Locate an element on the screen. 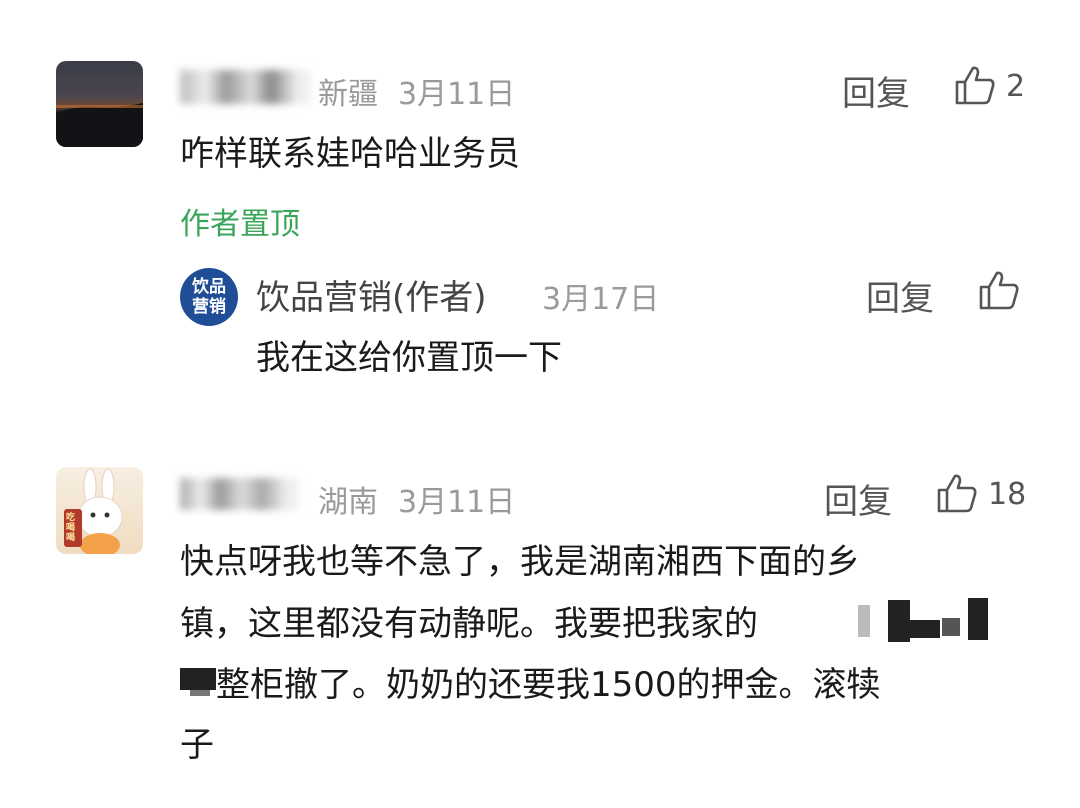  like-count: 18 is located at coordinates (1007, 494).